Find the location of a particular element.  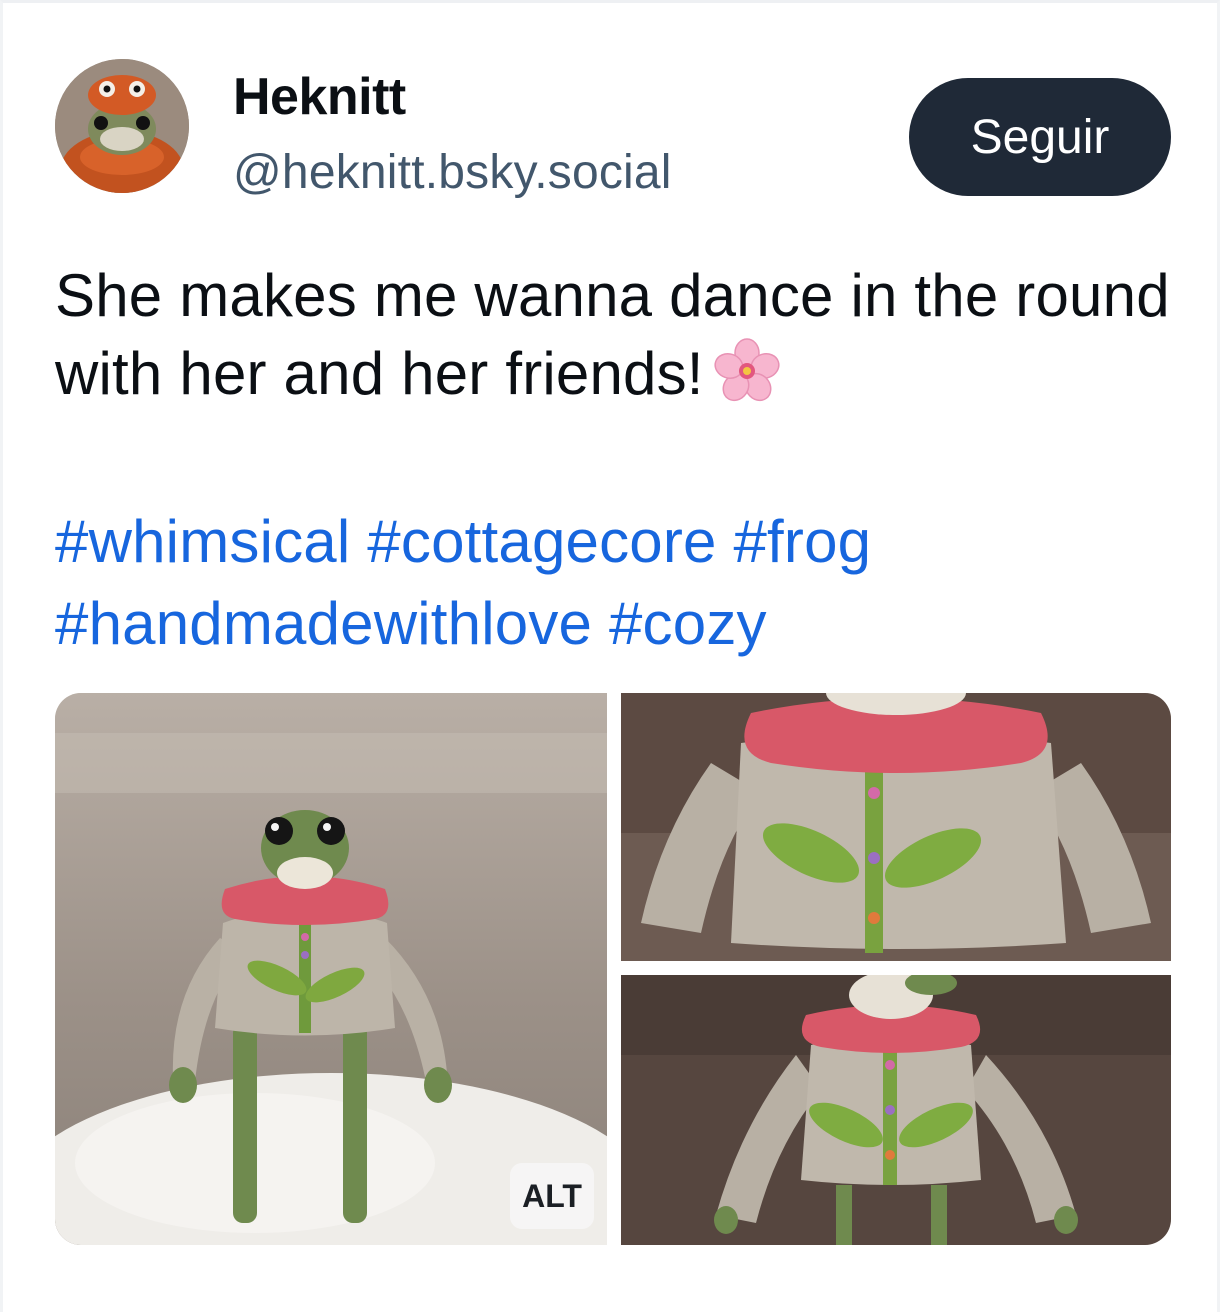

avatar is located at coordinates (122, 126).